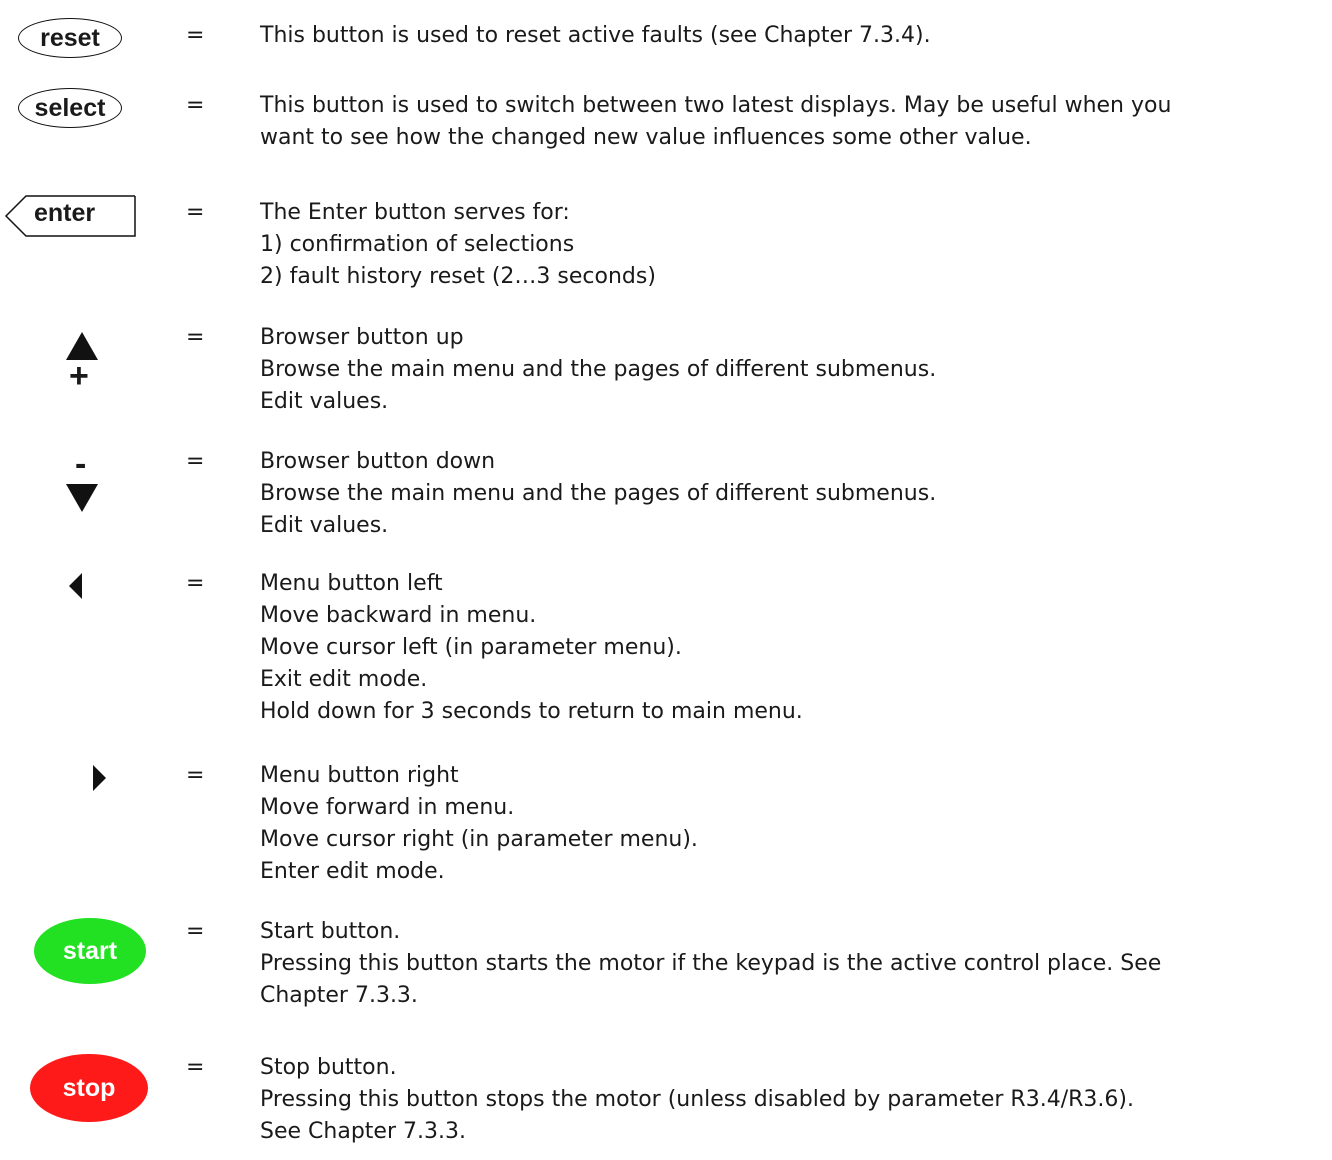 This screenshot has width=1332, height=1160. I want to click on description-line: Move forward in menu., so click(387, 807).